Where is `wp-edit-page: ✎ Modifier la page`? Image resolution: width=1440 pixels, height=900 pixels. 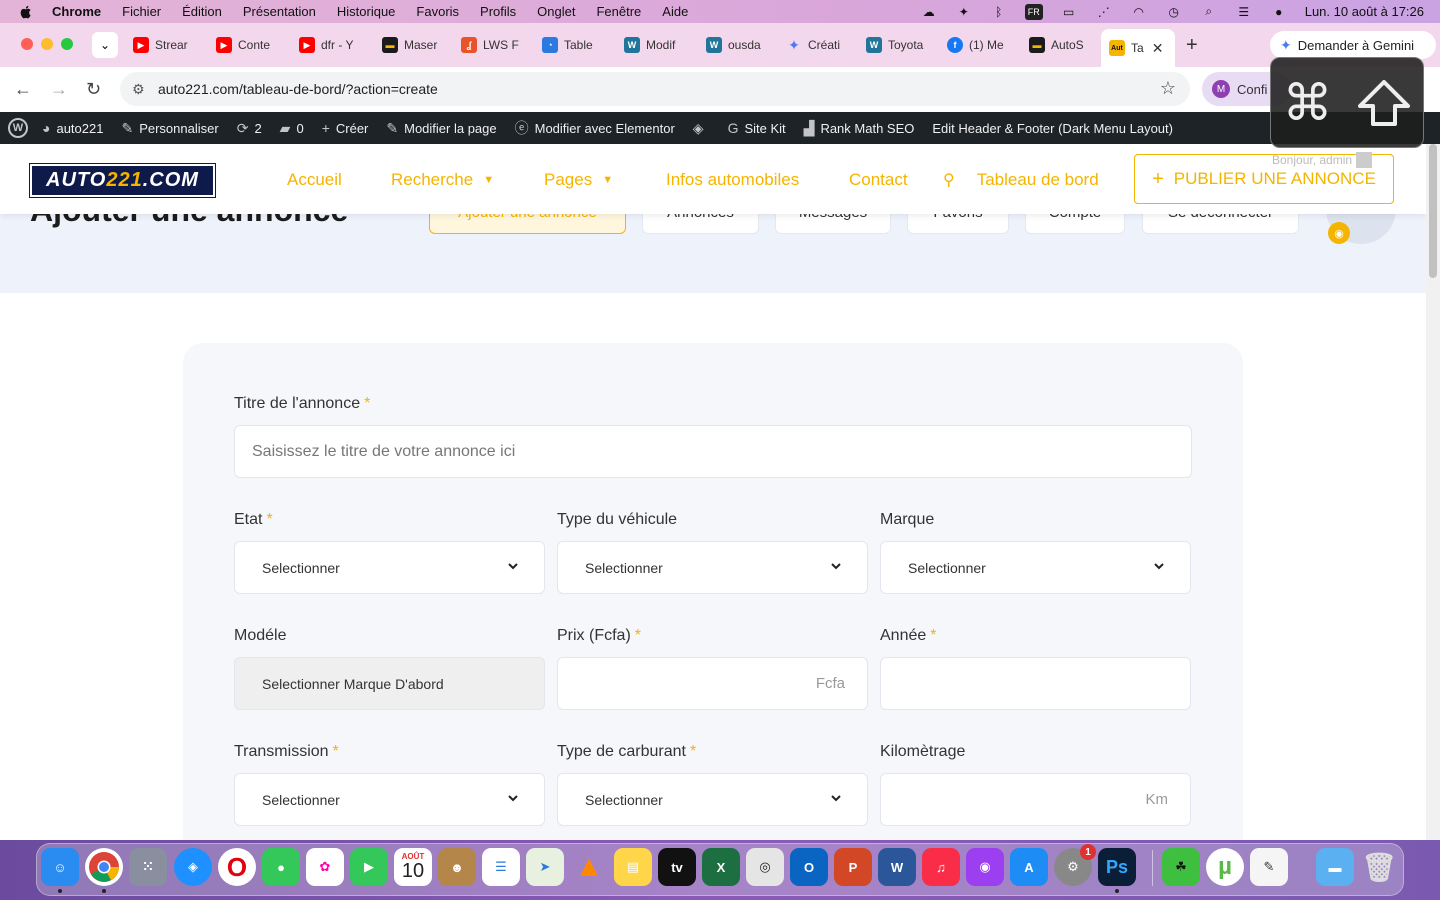
wp-edit-page: ✎ Modifier la page is located at coordinates (441, 128).